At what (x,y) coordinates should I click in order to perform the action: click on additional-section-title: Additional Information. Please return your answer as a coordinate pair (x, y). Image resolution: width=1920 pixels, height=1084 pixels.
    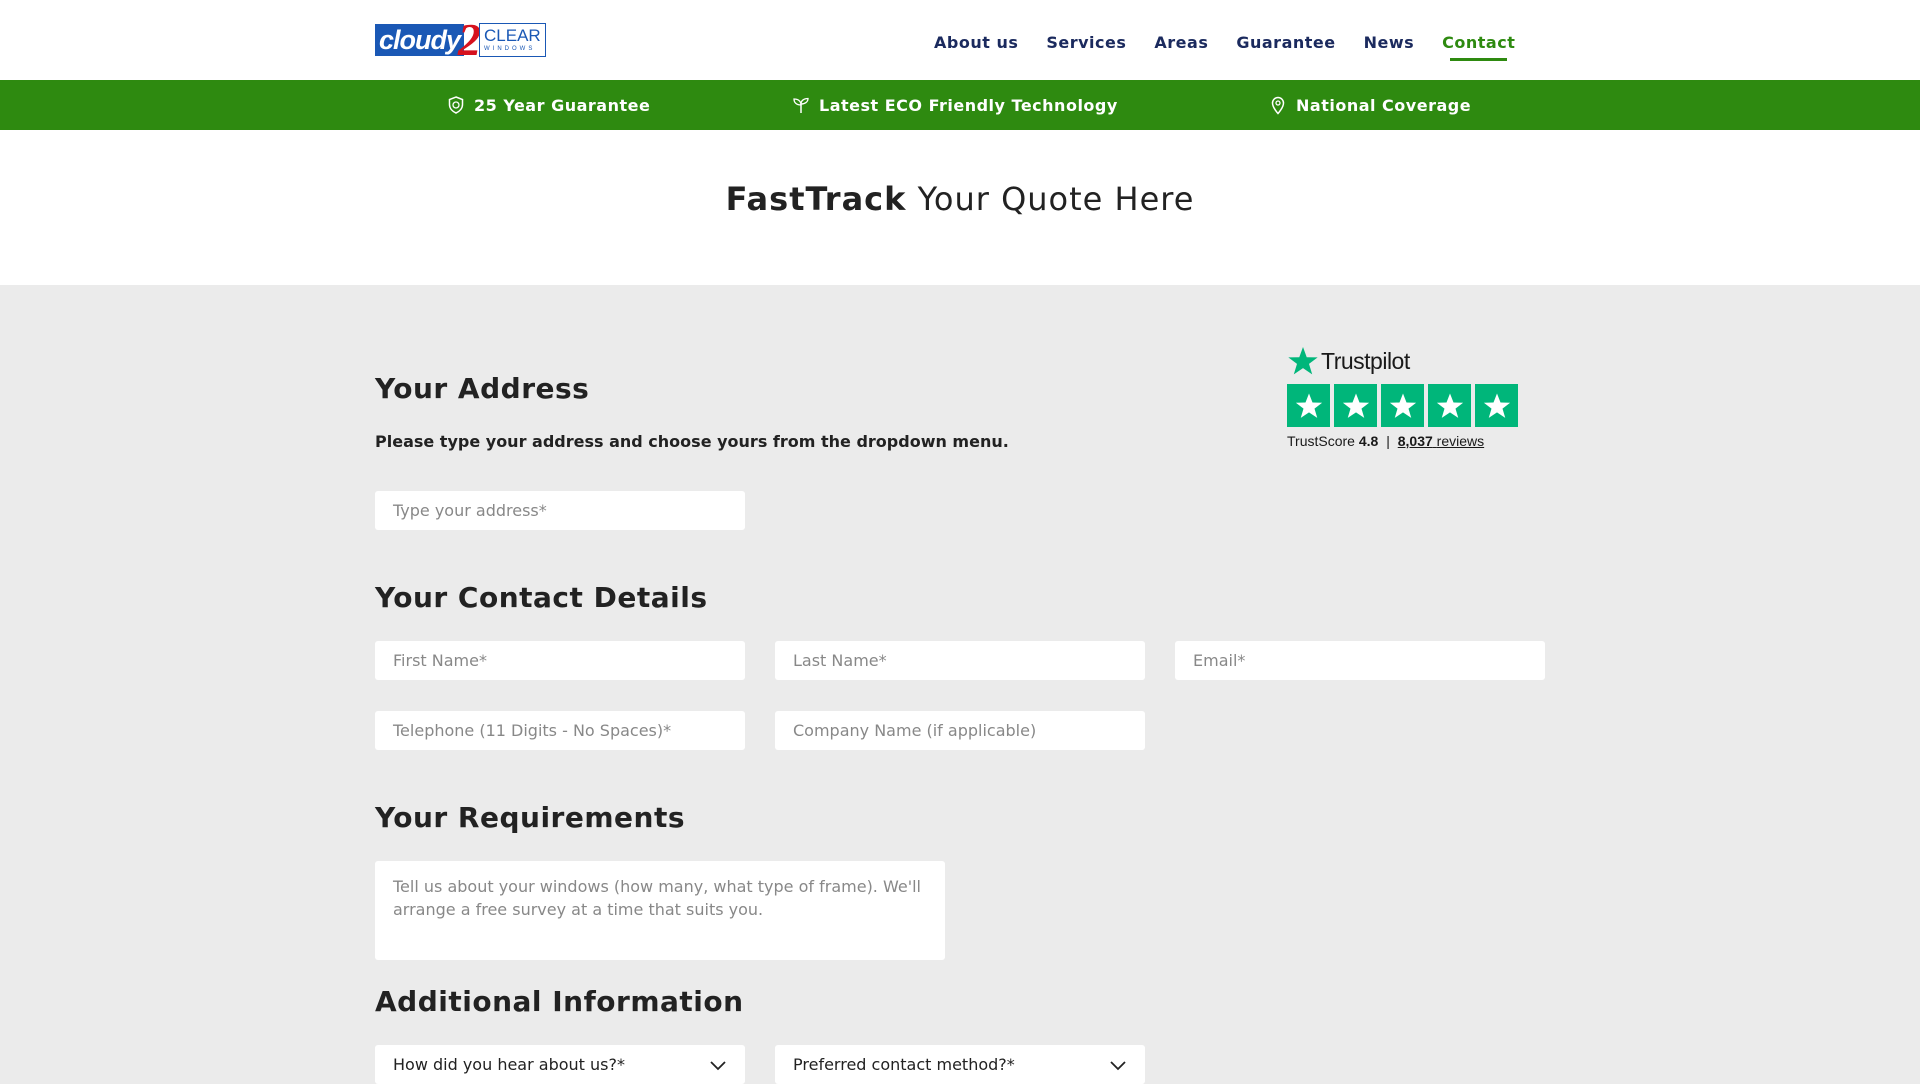
    Looking at the image, I should click on (559, 1001).